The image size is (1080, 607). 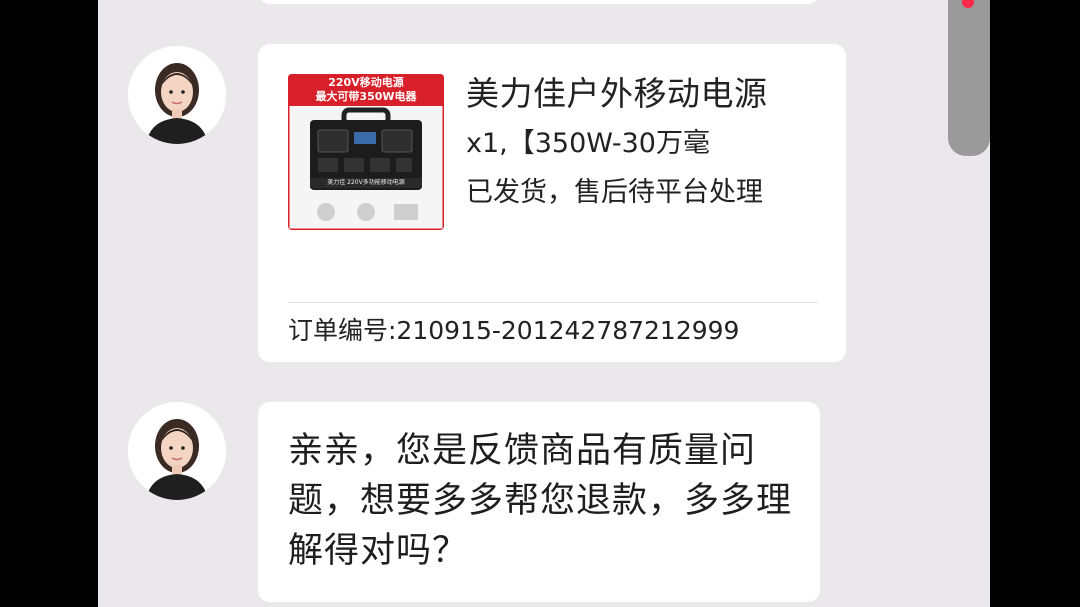 What do you see at coordinates (969, 78) in the screenshot?
I see `floating-side-panel` at bounding box center [969, 78].